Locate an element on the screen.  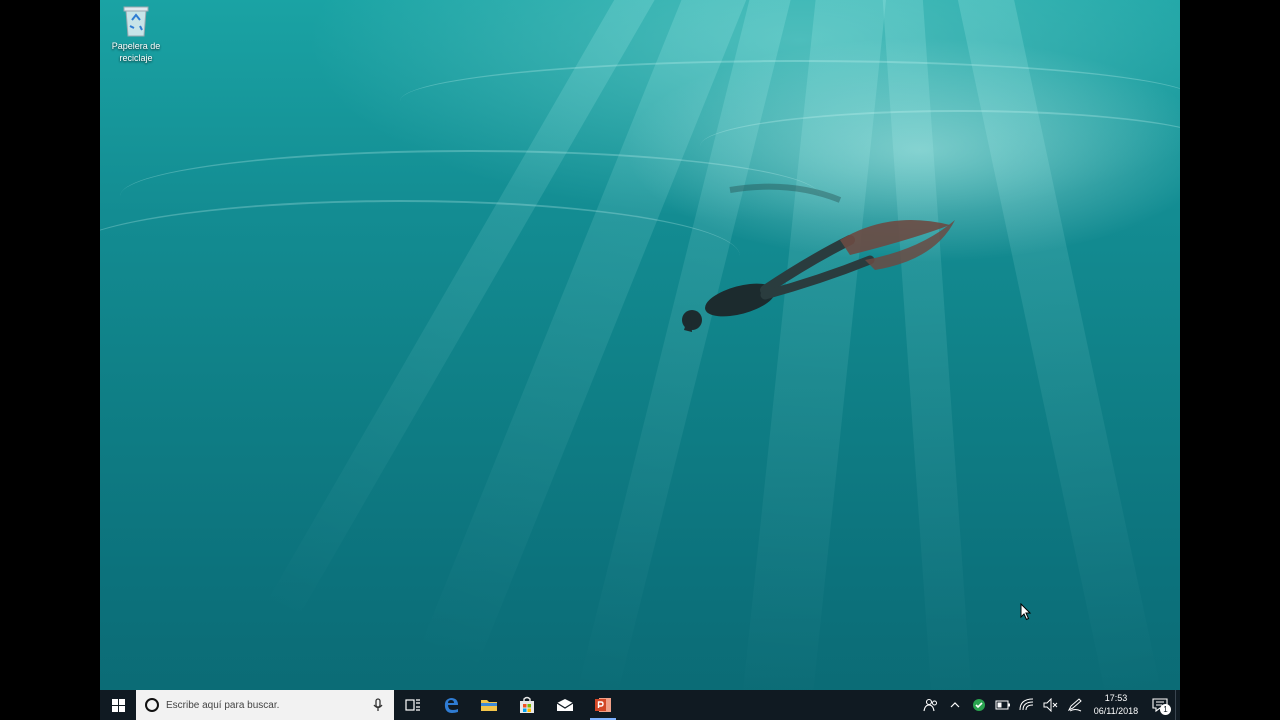
show-desktop-button is located at coordinates (1177, 705).